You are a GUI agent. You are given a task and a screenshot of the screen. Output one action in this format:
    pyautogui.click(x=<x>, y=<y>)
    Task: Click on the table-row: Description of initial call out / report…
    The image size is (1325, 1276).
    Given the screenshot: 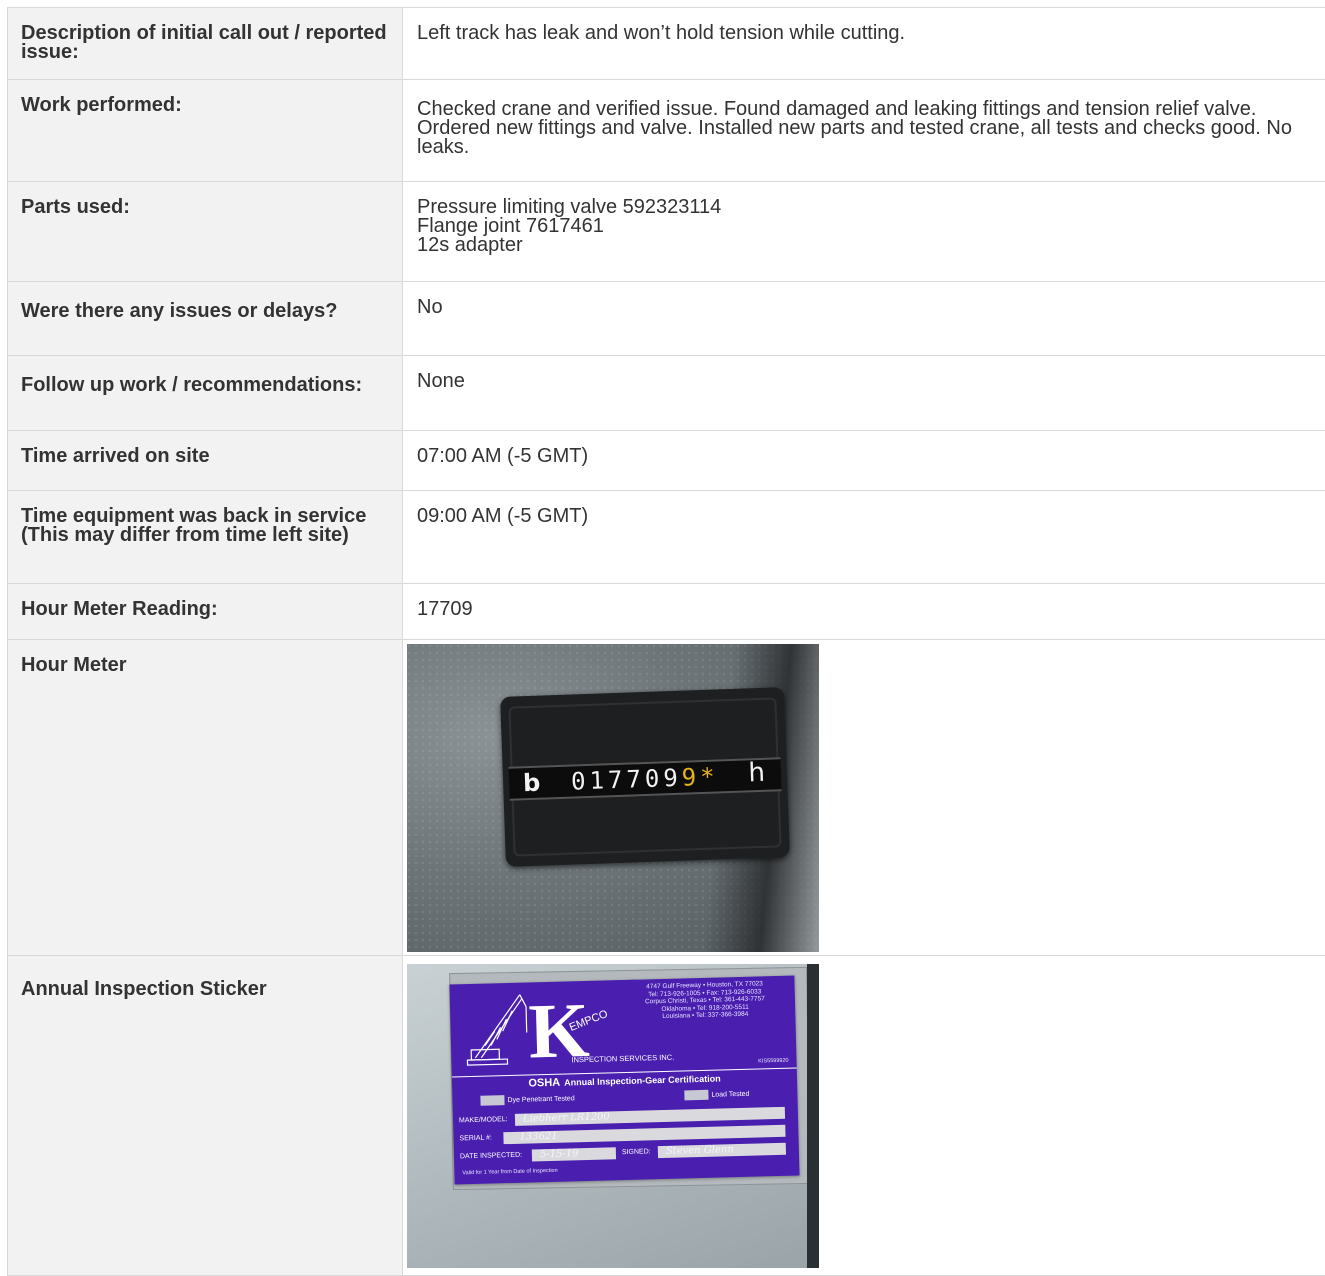 What is the action you would take?
    pyautogui.click(x=666, y=44)
    